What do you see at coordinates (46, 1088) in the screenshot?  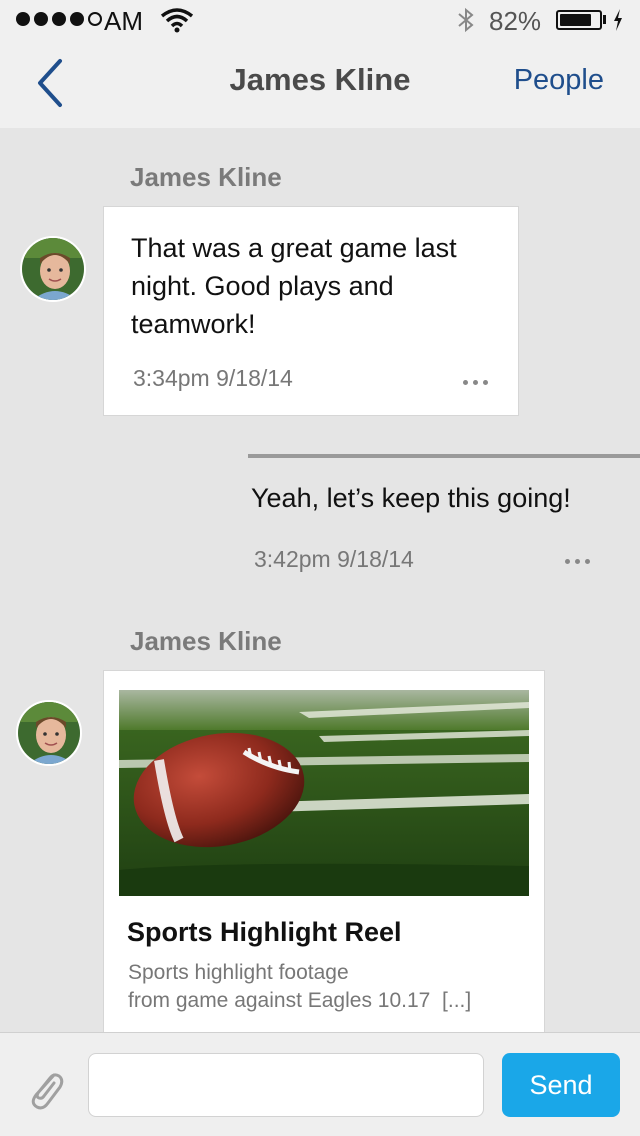 I see `paperclip-icon` at bounding box center [46, 1088].